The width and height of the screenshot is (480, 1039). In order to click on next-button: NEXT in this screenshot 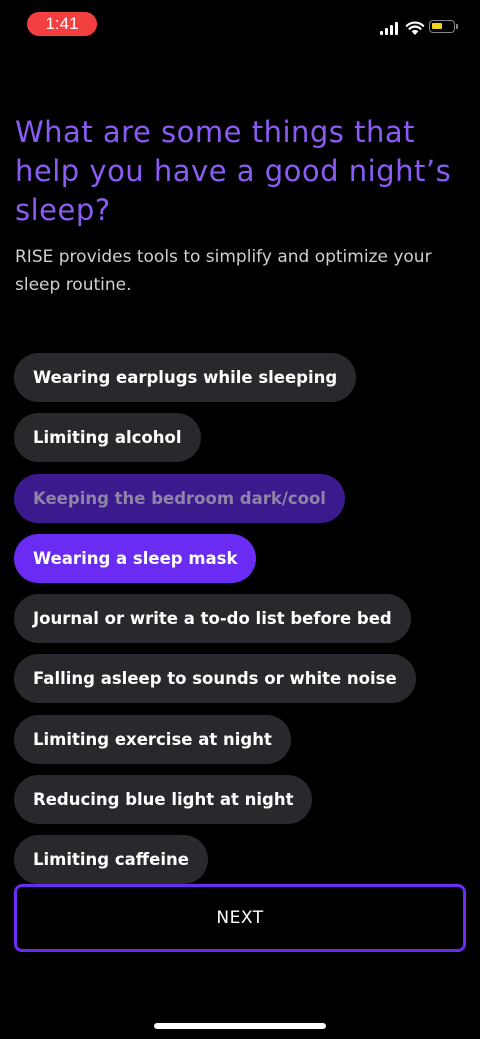, I will do `click(240, 918)`.